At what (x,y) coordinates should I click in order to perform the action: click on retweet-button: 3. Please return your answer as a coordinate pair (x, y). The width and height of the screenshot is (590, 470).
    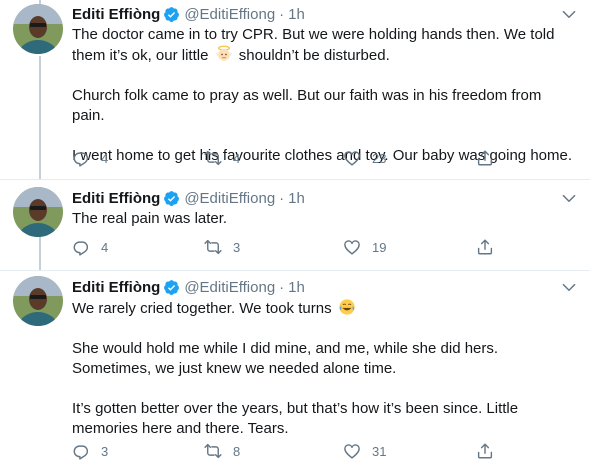
    Looking at the image, I should click on (222, 247).